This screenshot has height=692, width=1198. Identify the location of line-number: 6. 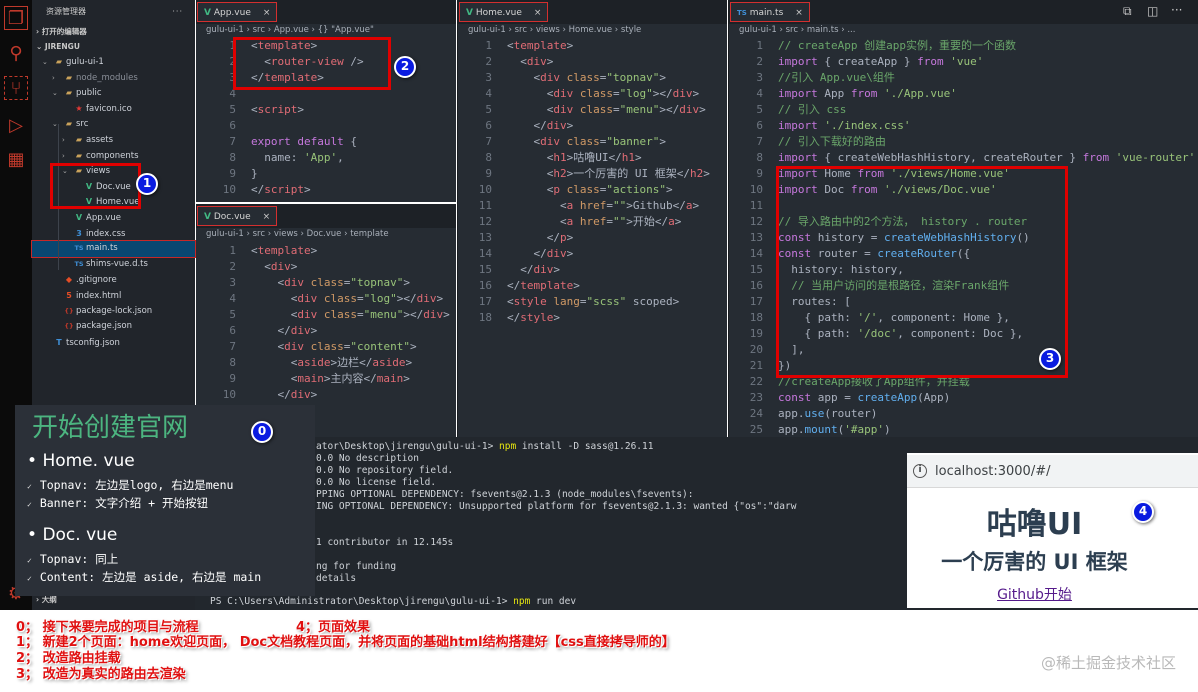
(232, 125).